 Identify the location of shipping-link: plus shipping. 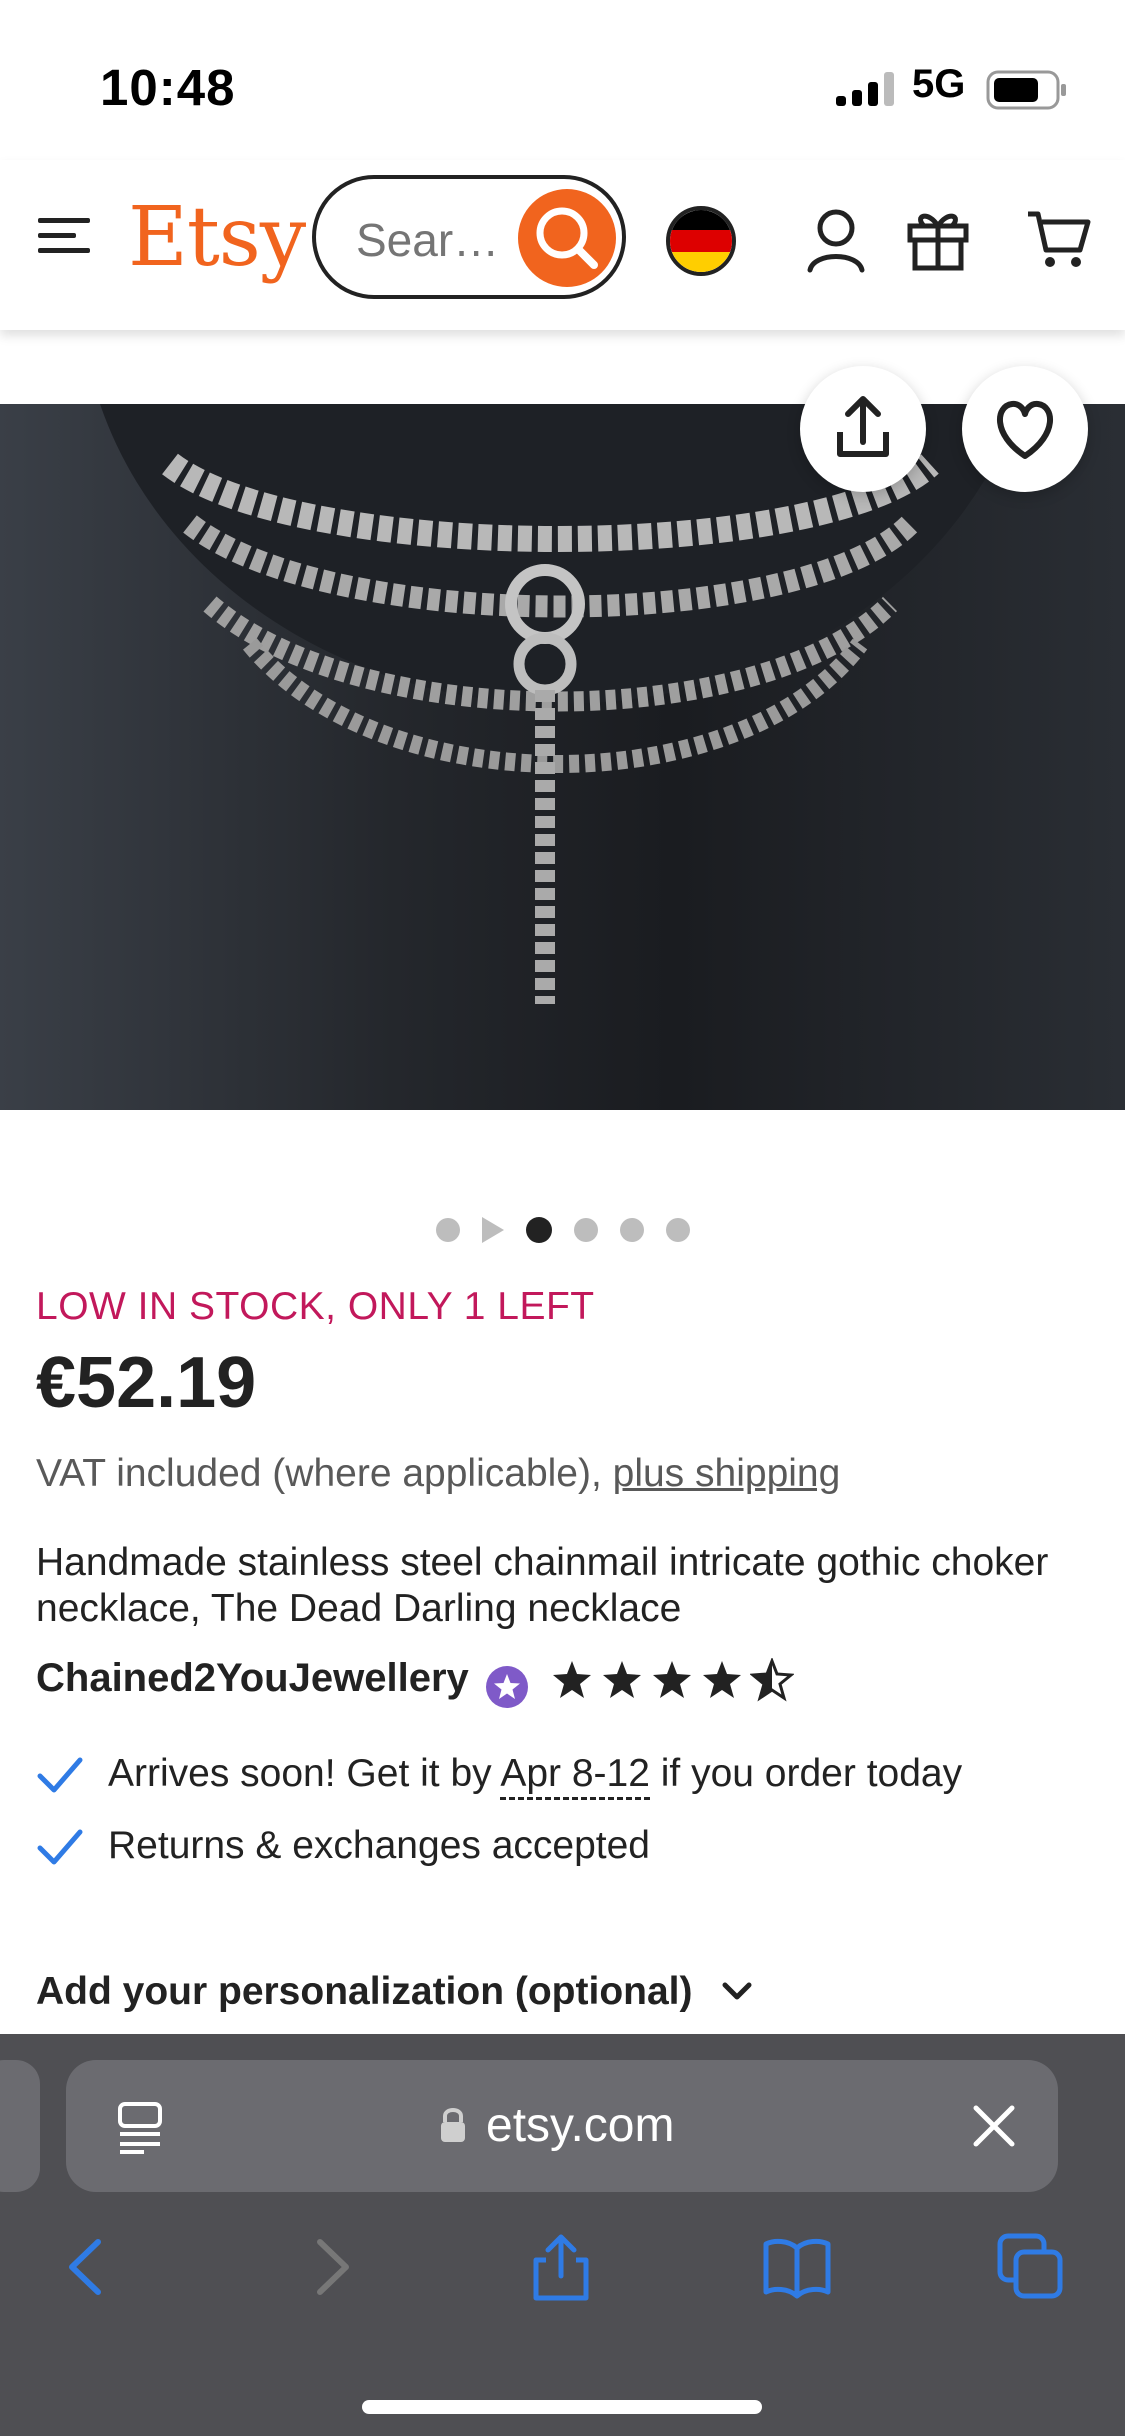
(727, 1473).